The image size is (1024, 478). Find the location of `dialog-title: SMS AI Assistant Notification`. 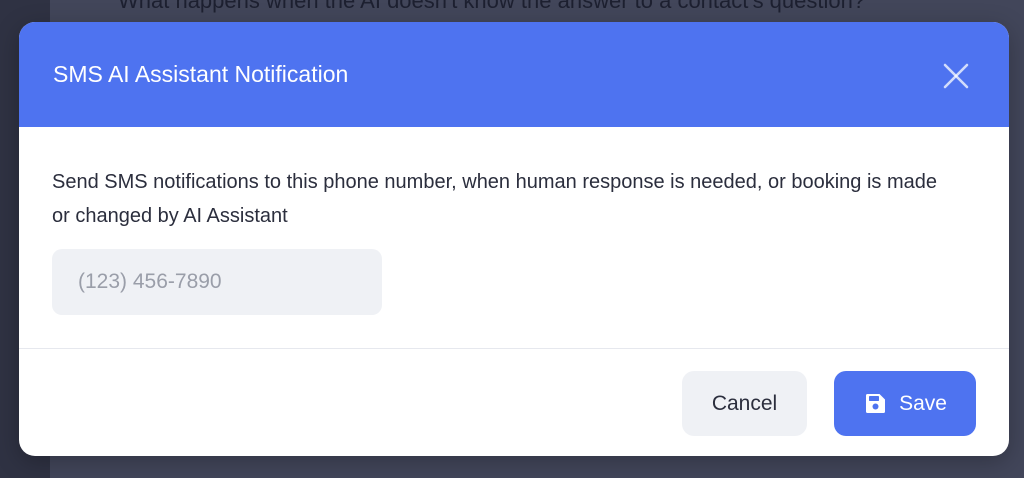

dialog-title: SMS AI Assistant Notification is located at coordinates (201, 74).